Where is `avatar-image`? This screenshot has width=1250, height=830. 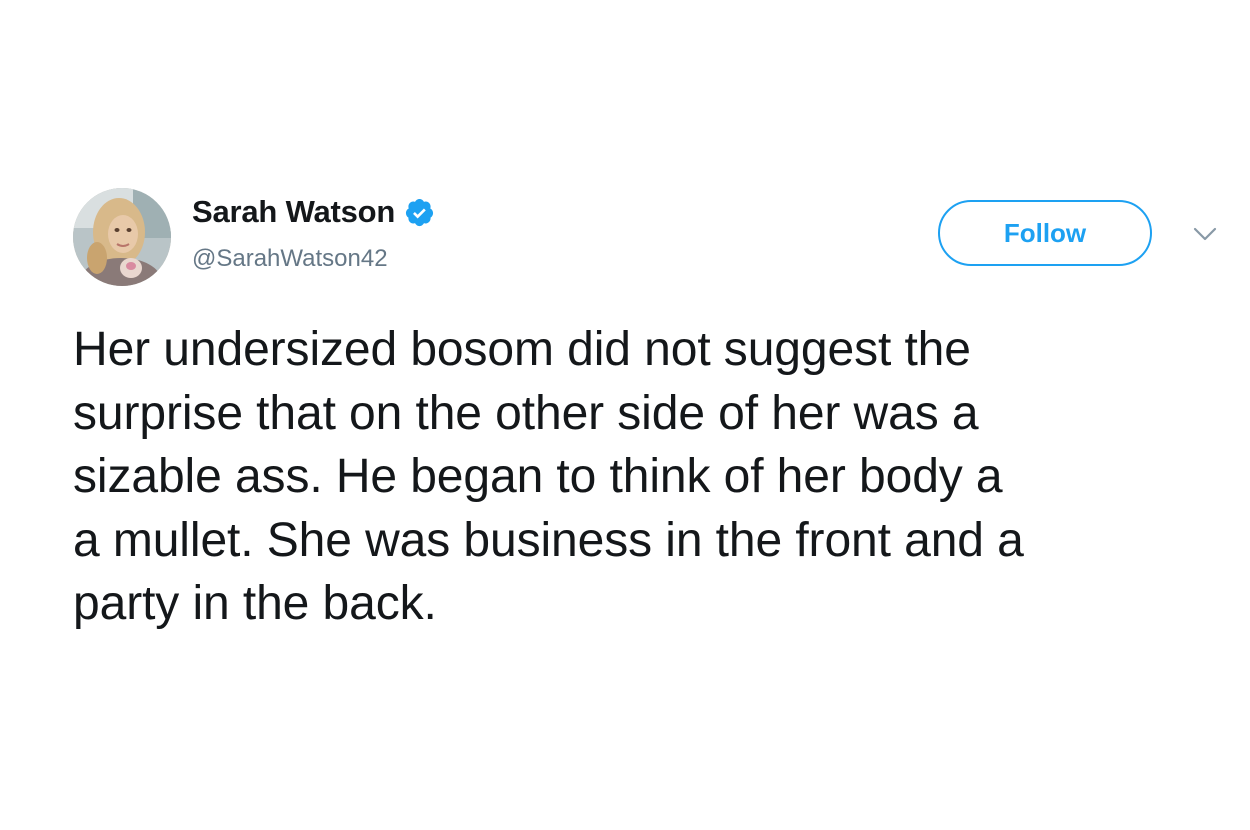 avatar-image is located at coordinates (122, 237).